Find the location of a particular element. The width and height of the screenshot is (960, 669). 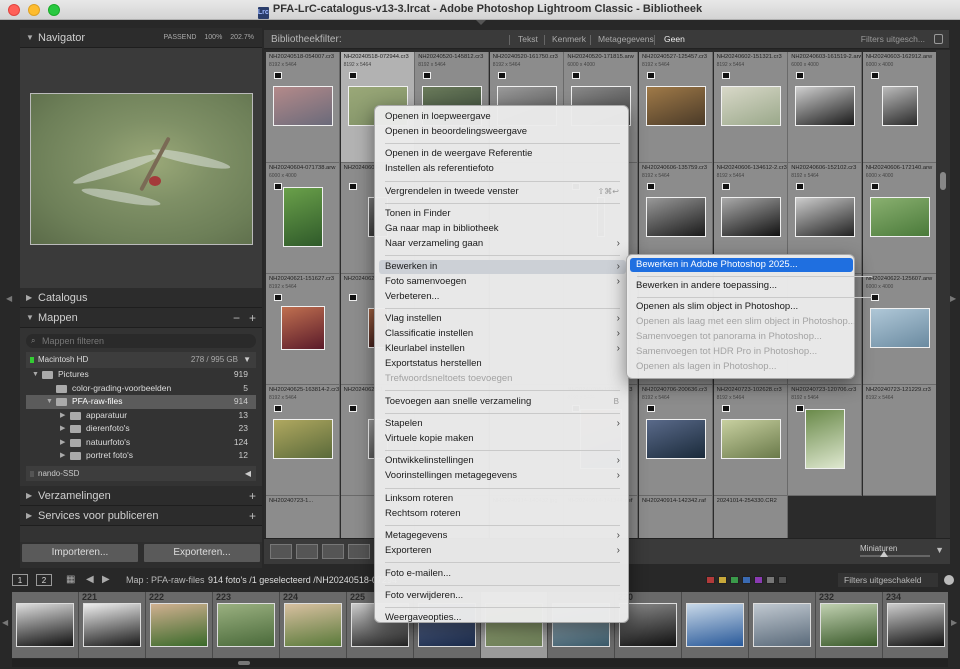

grid-cell: NH20240706-200636.cr3 8192 x 5464 is located at coordinates (676, 440).